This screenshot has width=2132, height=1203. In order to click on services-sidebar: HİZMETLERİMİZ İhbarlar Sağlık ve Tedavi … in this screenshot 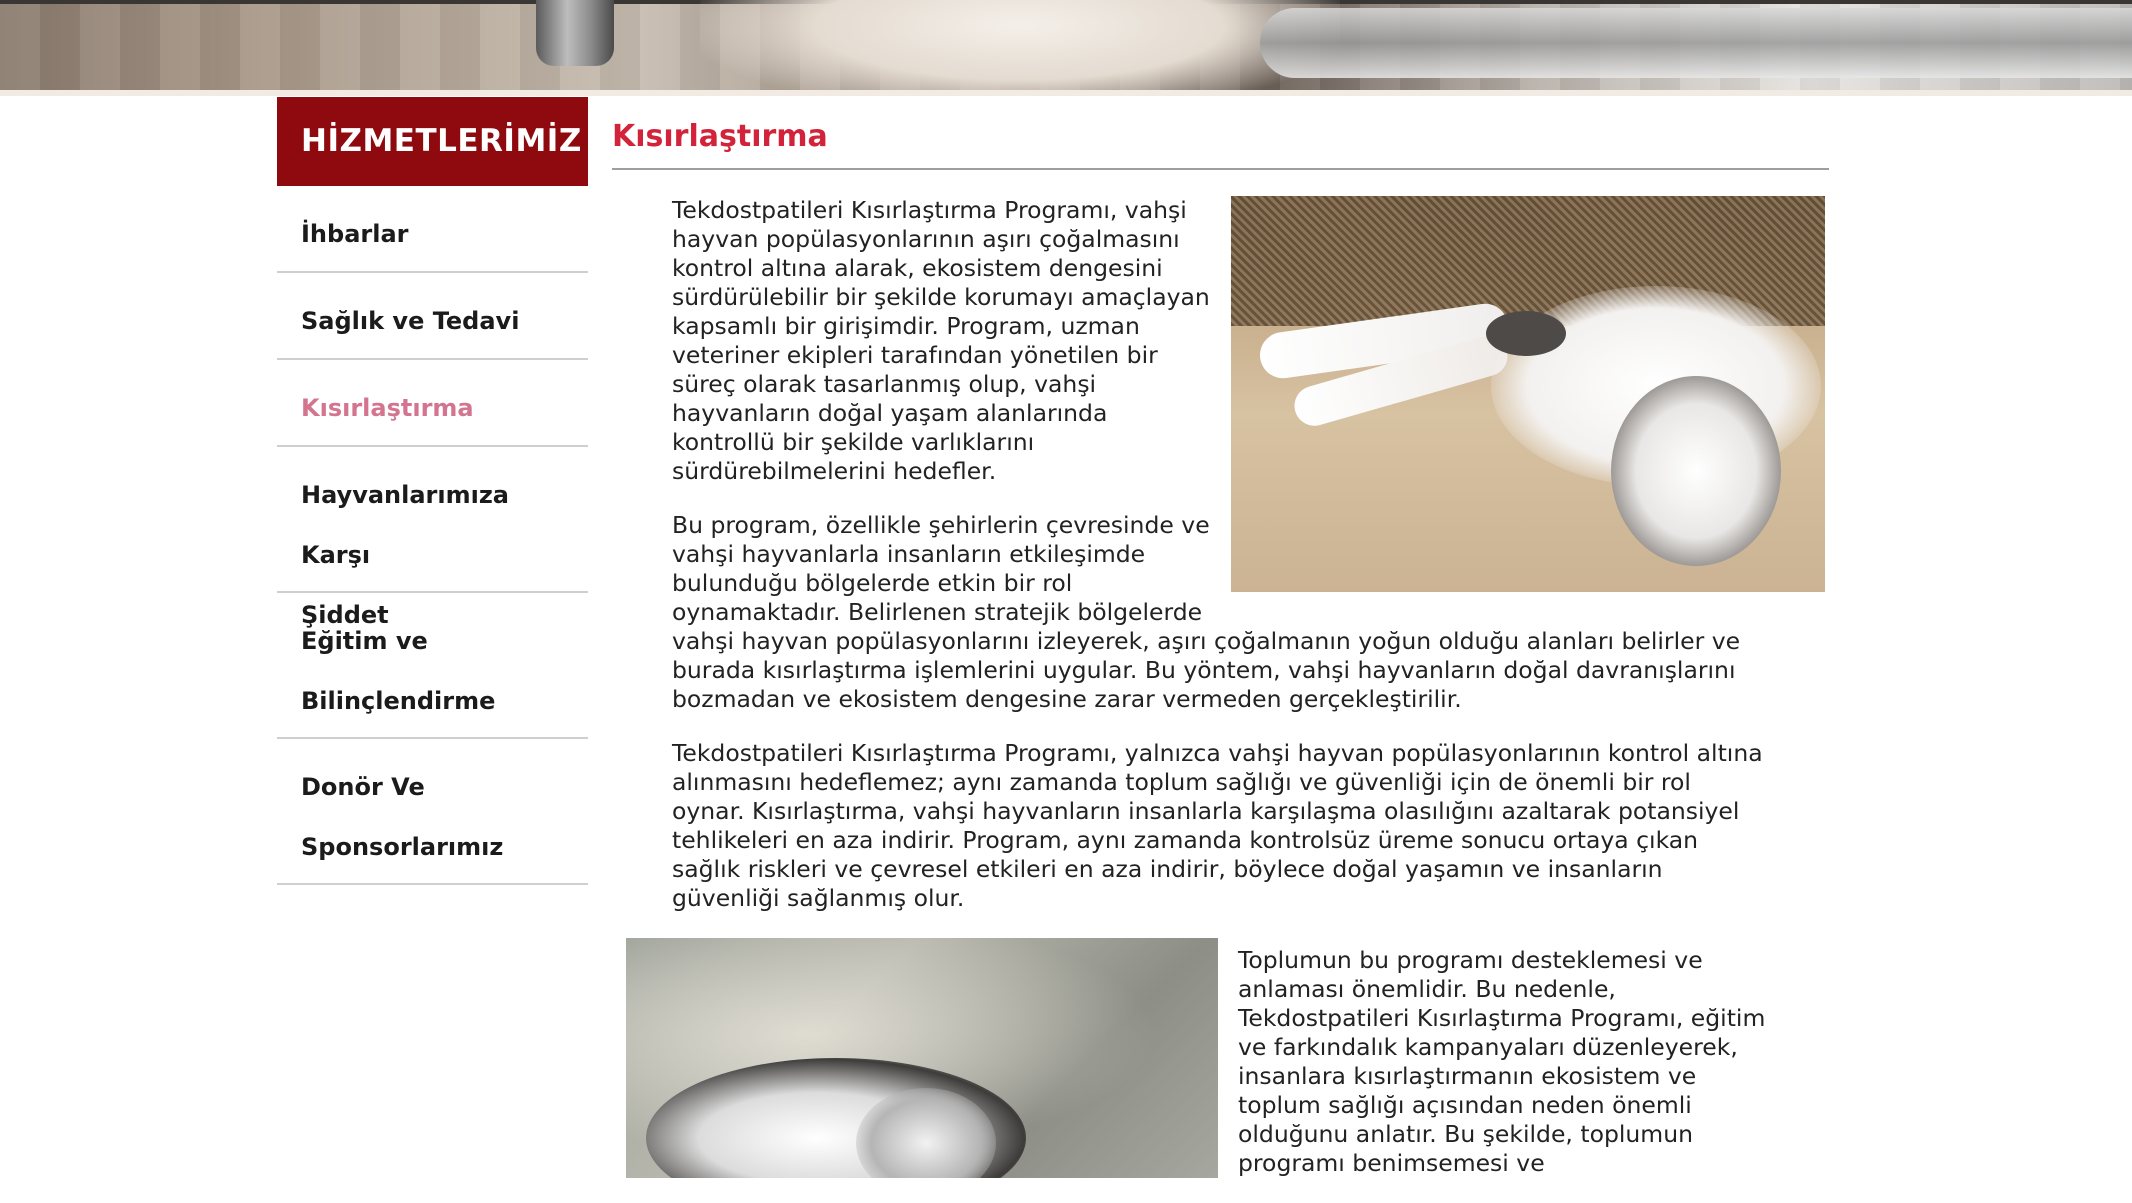, I will do `click(432, 491)`.